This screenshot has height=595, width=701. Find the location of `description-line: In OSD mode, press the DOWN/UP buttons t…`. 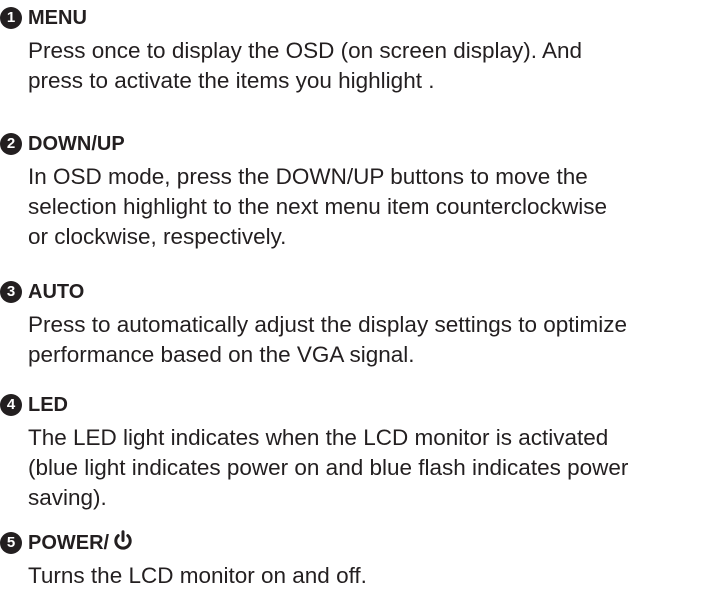

description-line: In OSD mode, press the DOWN/UP buttons t… is located at coordinates (308, 176).